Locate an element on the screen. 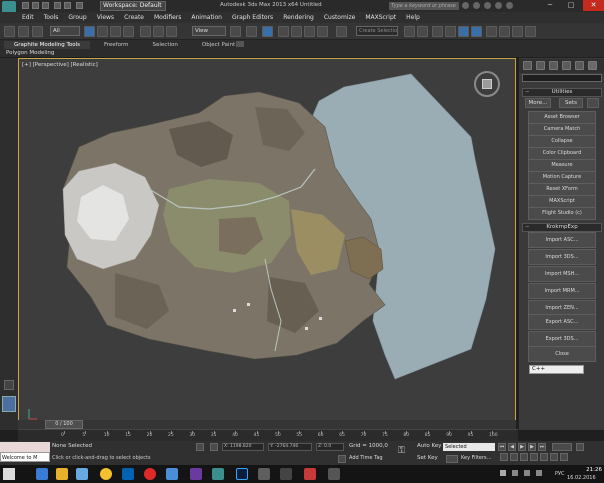 This screenshot has height=483, width=604. configure-sets-button is located at coordinates (593, 103).